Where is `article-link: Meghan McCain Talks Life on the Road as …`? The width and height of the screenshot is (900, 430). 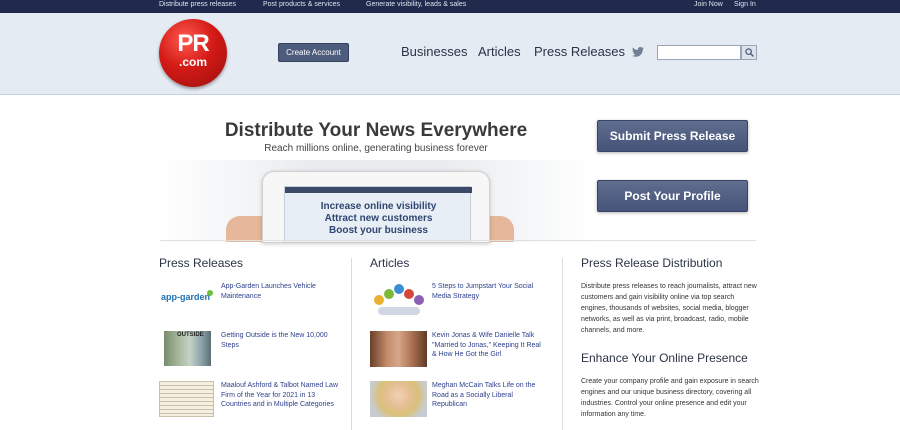 article-link: Meghan McCain Talks Life on the Road as … is located at coordinates (489, 395).